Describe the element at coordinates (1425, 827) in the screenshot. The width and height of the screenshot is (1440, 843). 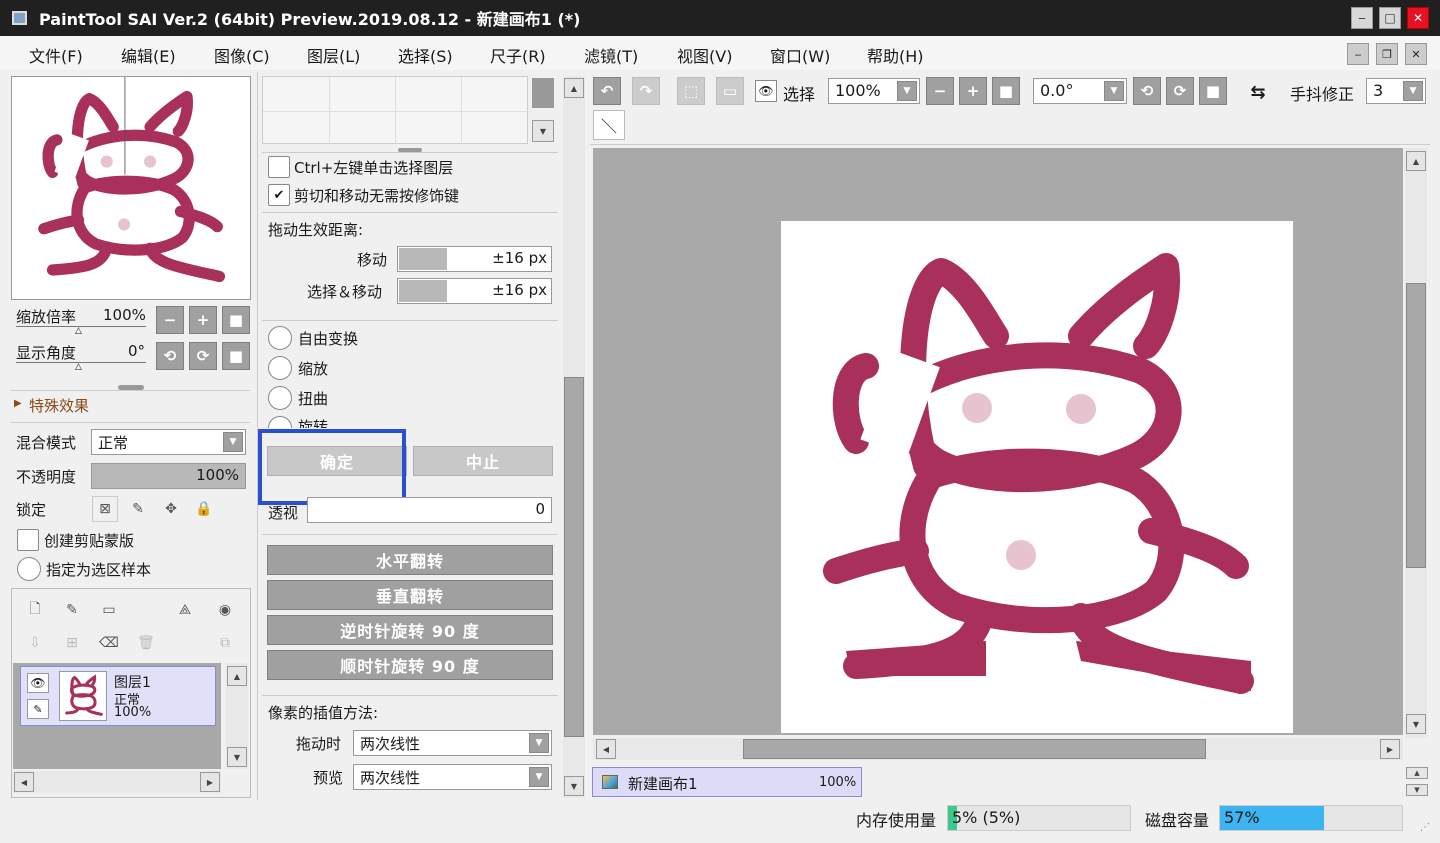
I see `resize-grip-icon: ⋰` at that location.